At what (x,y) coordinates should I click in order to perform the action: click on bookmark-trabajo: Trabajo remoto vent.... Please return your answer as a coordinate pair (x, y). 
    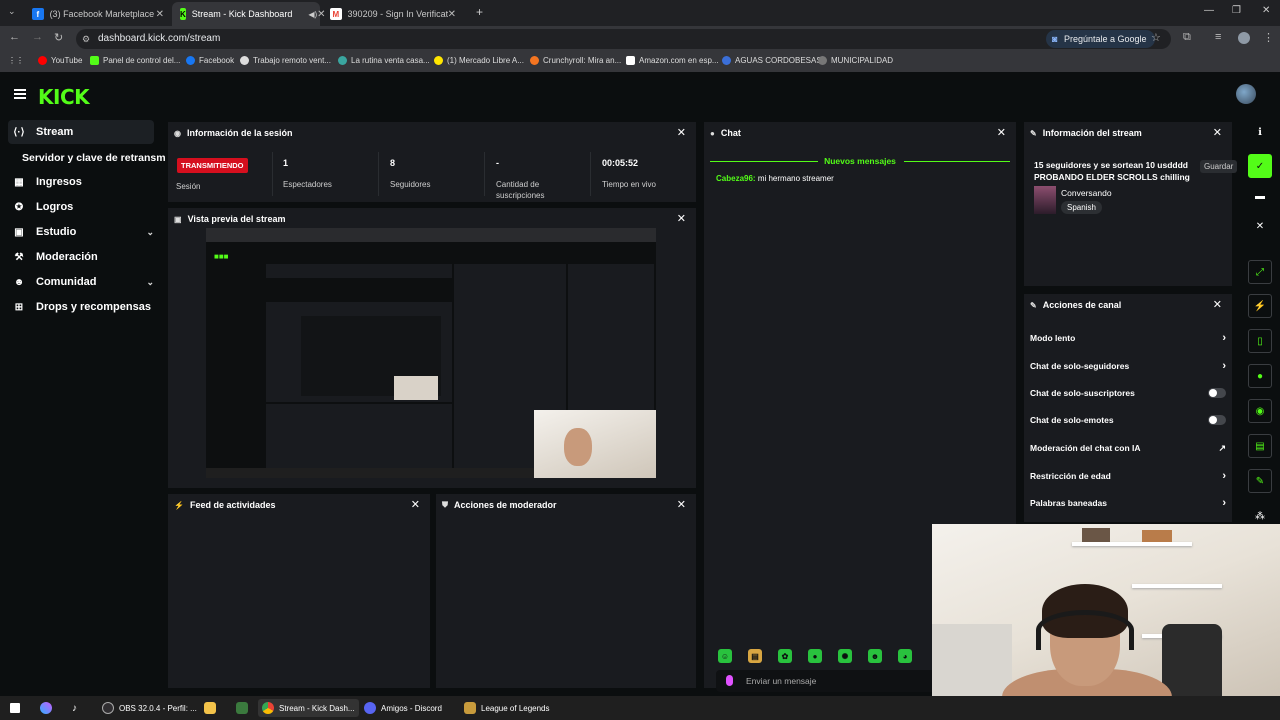
    Looking at the image, I should click on (285, 60).